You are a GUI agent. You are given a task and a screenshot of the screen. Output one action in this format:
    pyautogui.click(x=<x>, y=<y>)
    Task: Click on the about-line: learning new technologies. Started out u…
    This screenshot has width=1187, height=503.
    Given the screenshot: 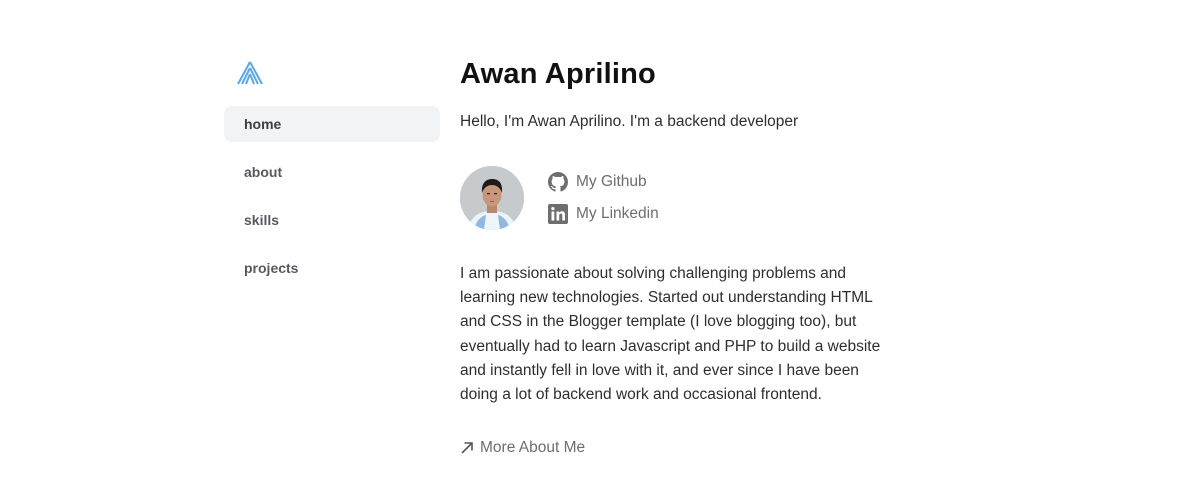 What is the action you would take?
    pyautogui.click(x=666, y=298)
    